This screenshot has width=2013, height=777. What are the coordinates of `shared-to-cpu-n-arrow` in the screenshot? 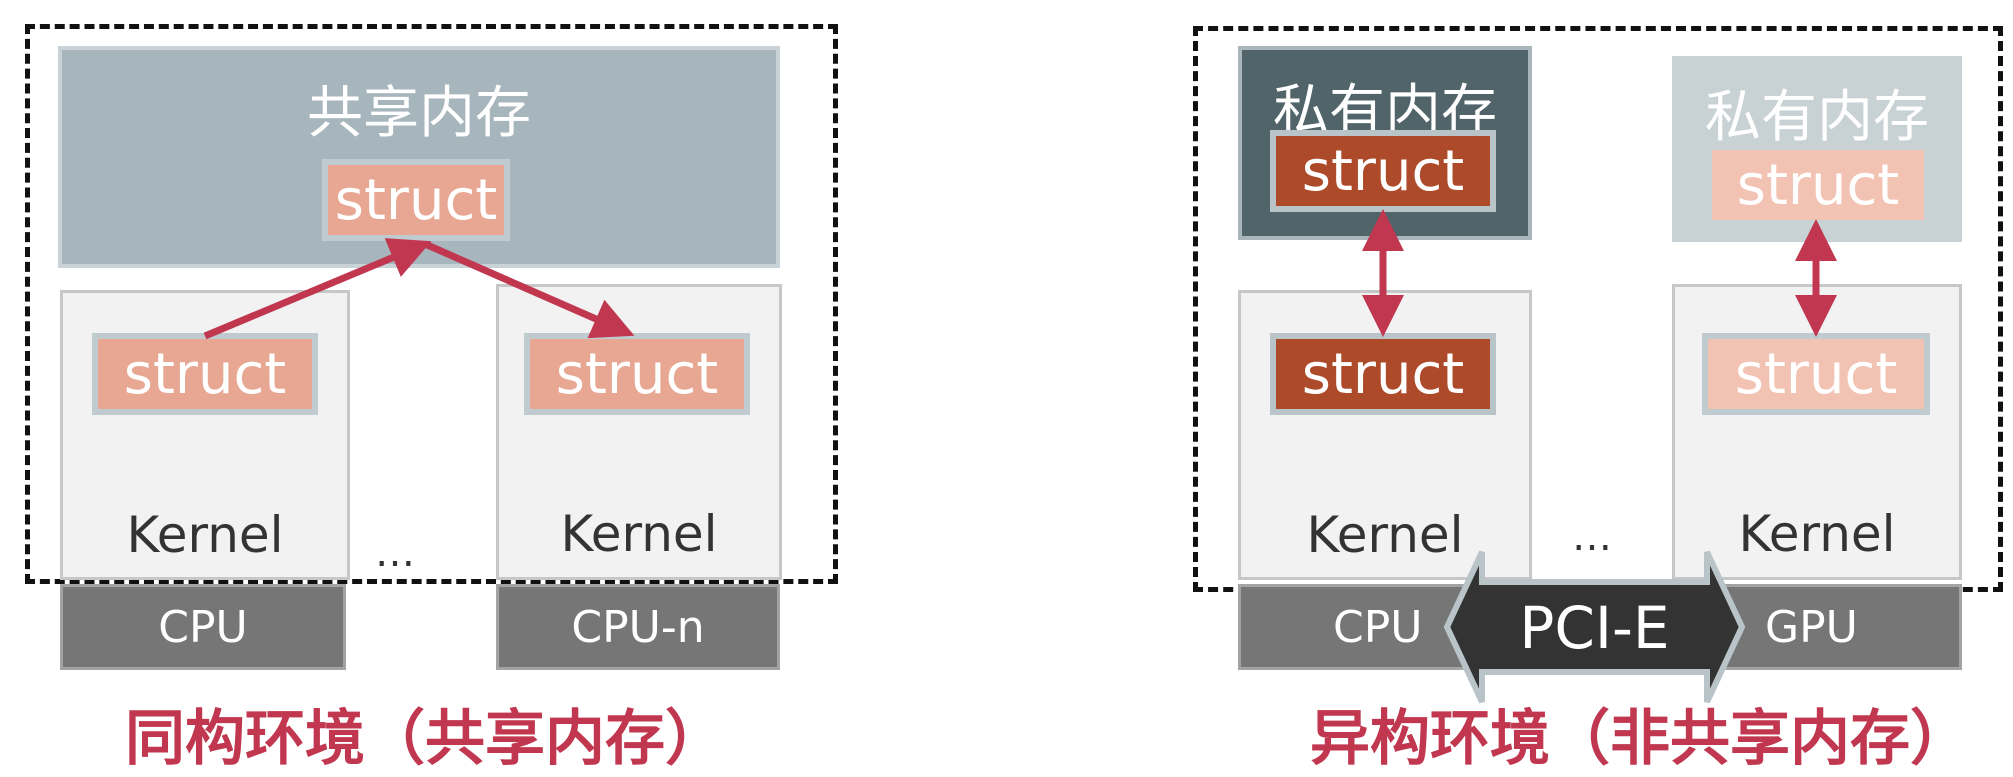 It's located at (529, 289).